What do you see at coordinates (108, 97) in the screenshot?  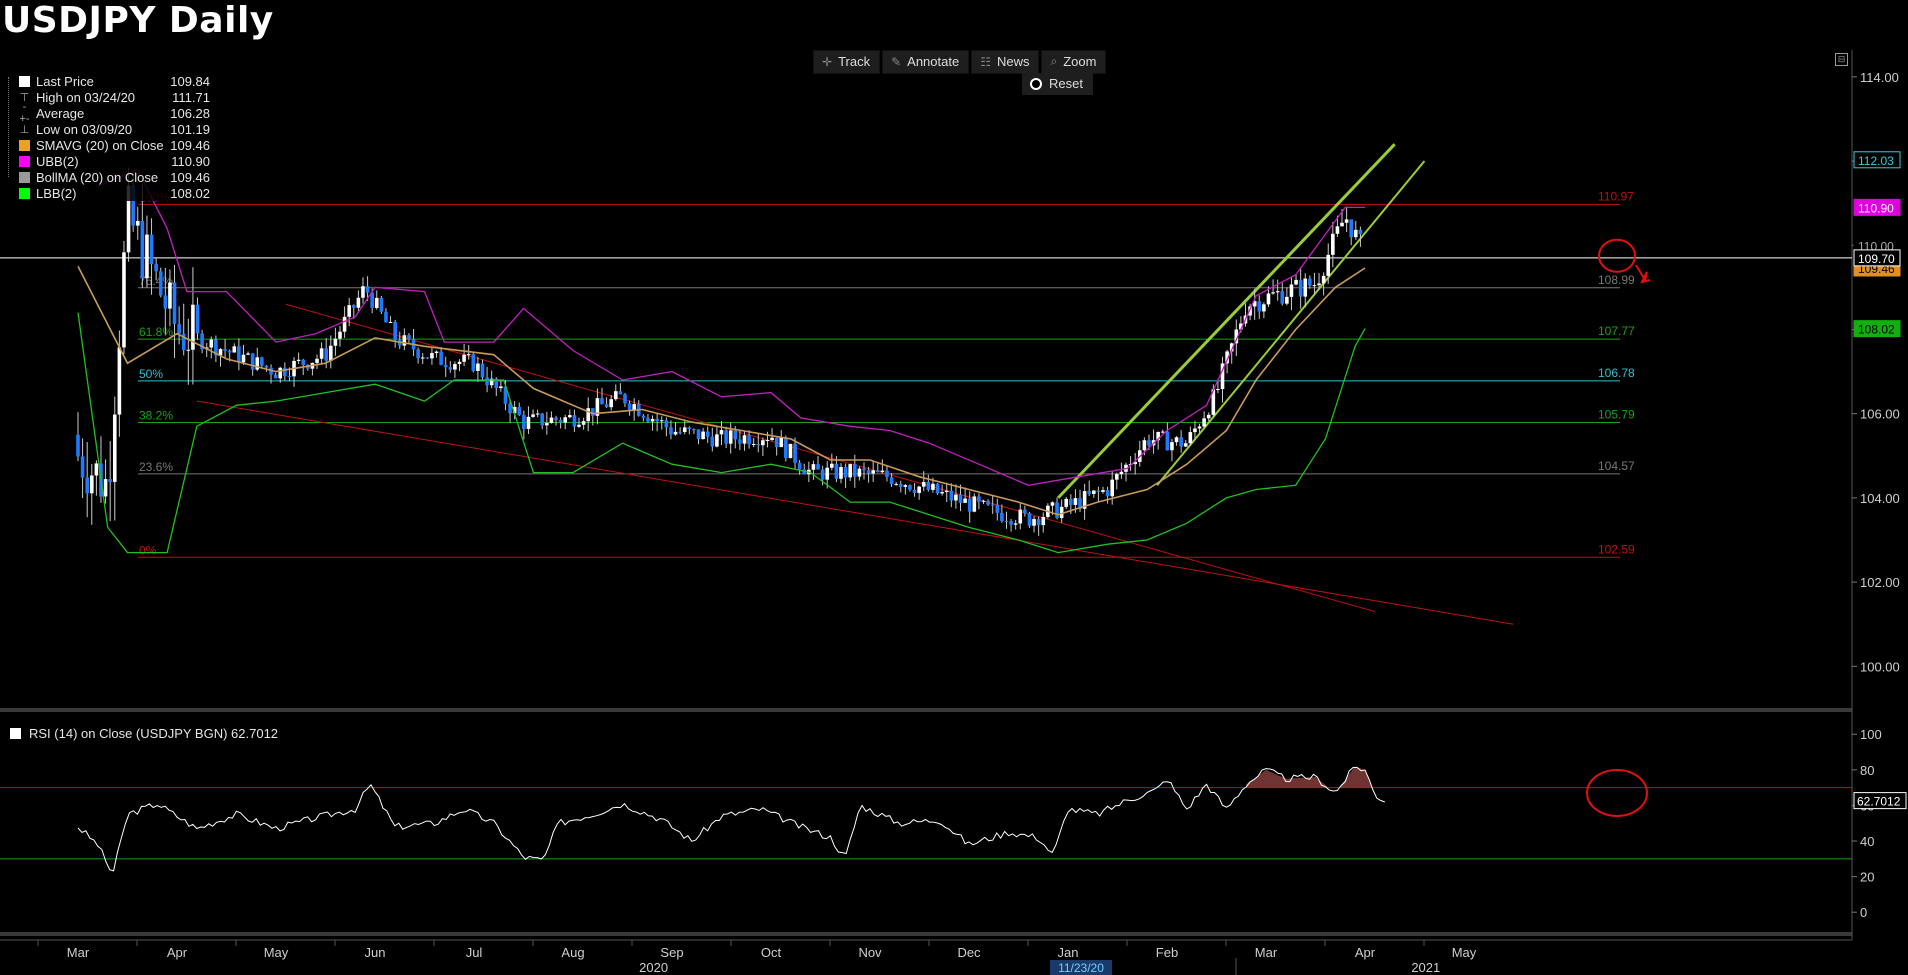 I see `legend-row-high: ⊤ High on 03/24/20 111.71` at bounding box center [108, 97].